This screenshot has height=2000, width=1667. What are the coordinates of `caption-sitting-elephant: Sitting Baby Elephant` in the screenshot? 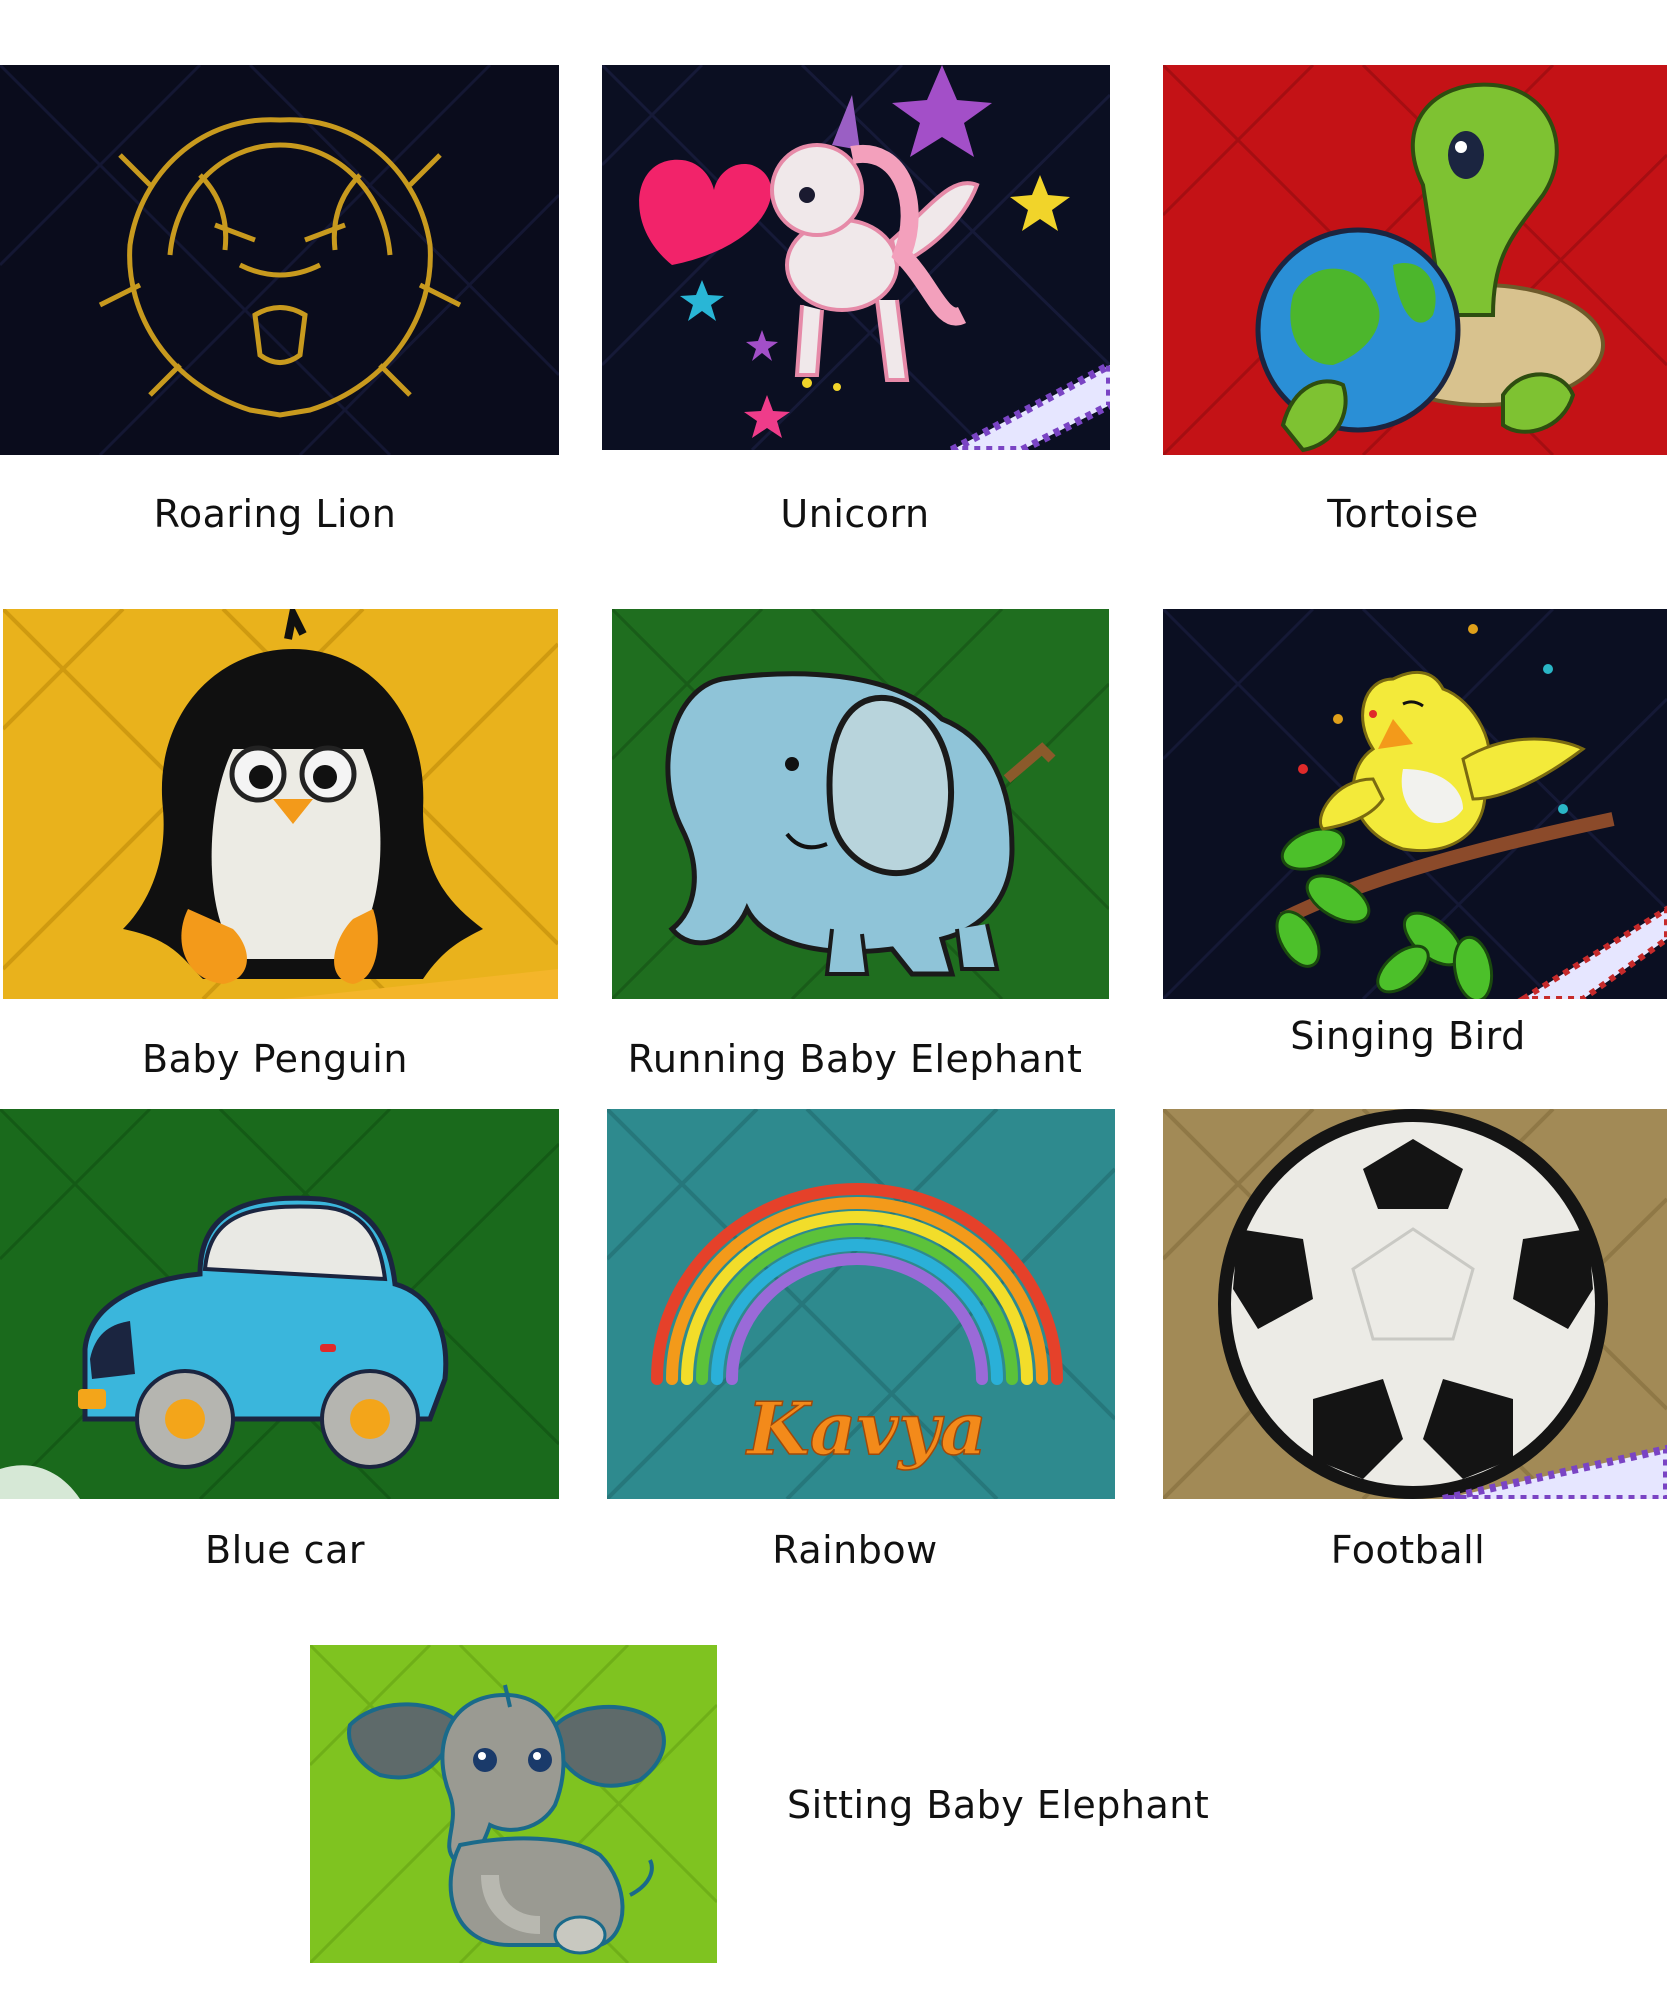 It's located at (998, 1805).